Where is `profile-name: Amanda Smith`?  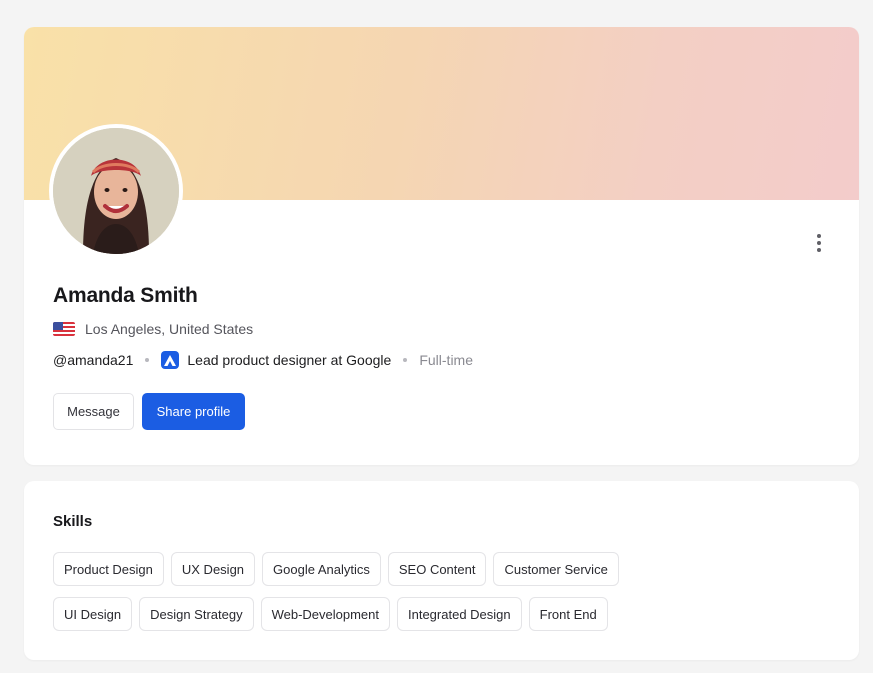
profile-name: Amanda Smith is located at coordinates (125, 295).